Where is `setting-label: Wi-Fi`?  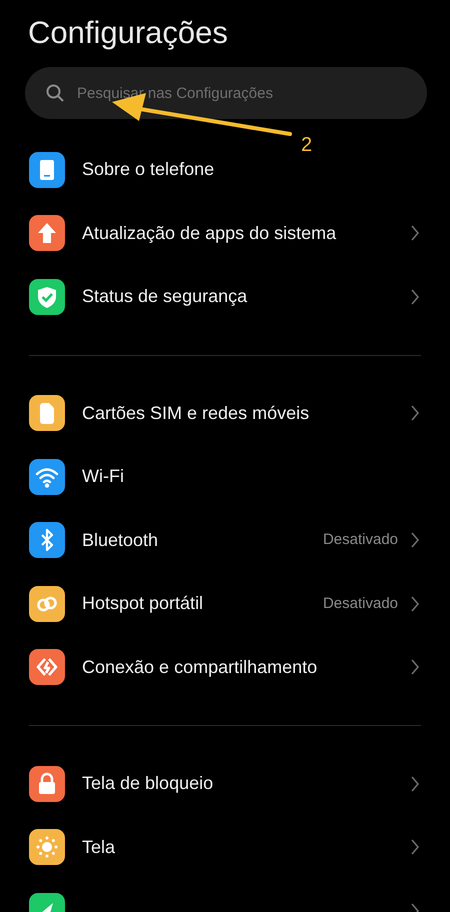 setting-label: Wi-Fi is located at coordinates (103, 476).